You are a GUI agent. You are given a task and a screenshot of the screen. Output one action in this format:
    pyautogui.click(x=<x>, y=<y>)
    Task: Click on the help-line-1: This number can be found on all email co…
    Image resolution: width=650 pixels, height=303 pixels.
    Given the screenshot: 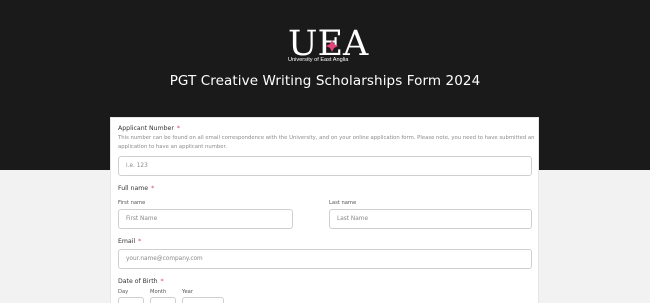 What is the action you would take?
    pyautogui.click(x=326, y=138)
    